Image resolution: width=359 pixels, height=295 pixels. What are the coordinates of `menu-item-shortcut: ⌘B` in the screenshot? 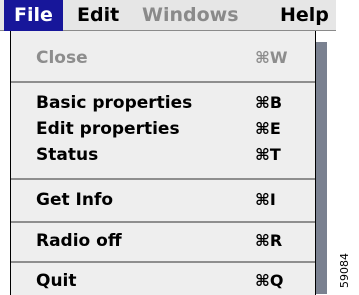 It's located at (269, 102).